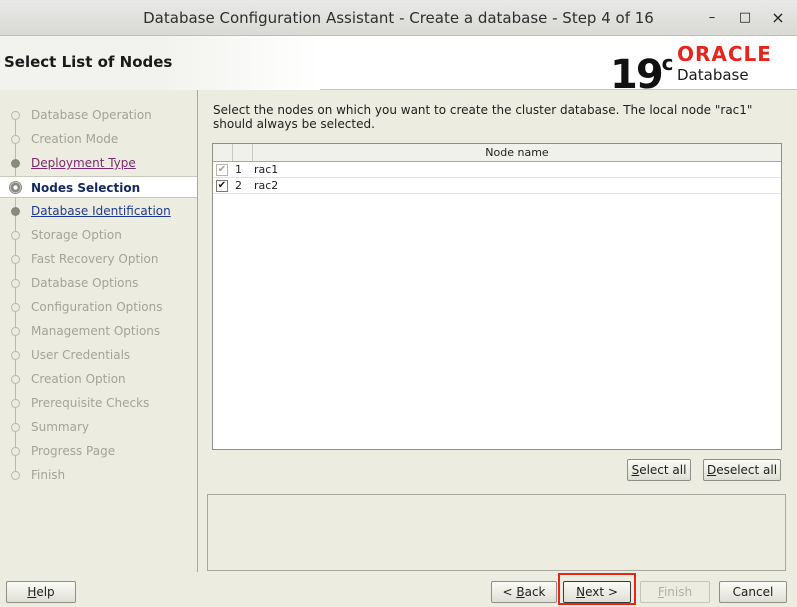  I want to click on step-item-creation-option: Creation Option, so click(98, 379).